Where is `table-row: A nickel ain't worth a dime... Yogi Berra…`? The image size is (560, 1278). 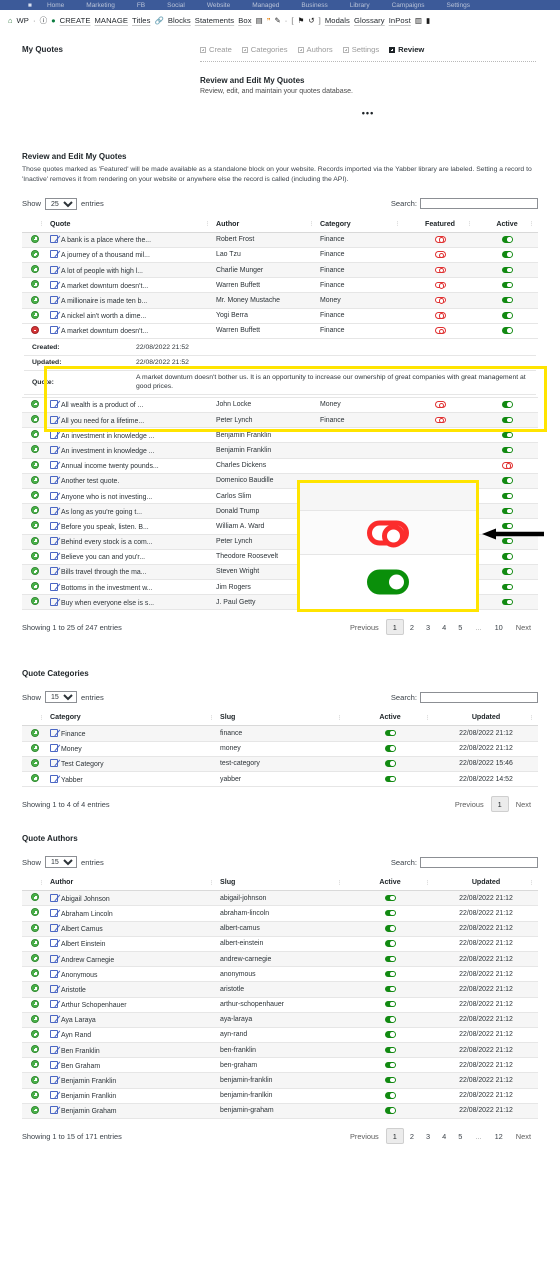
table-row: A nickel ain't worth a dime... Yogi Berra… is located at coordinates (280, 316).